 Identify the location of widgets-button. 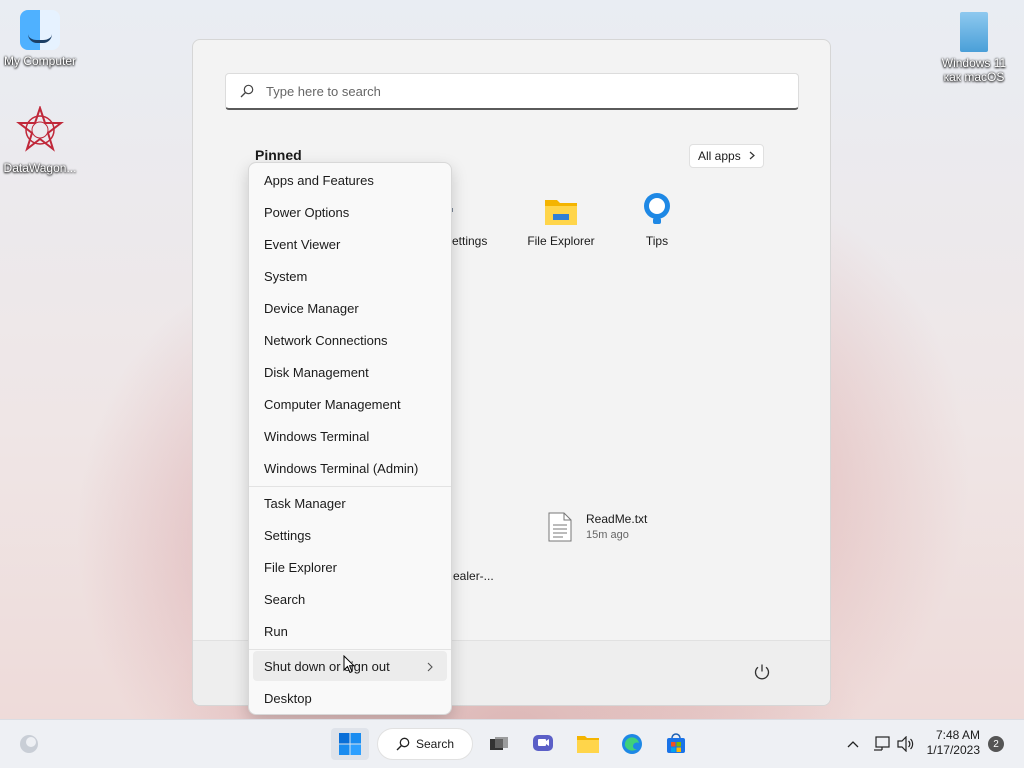
(29, 744).